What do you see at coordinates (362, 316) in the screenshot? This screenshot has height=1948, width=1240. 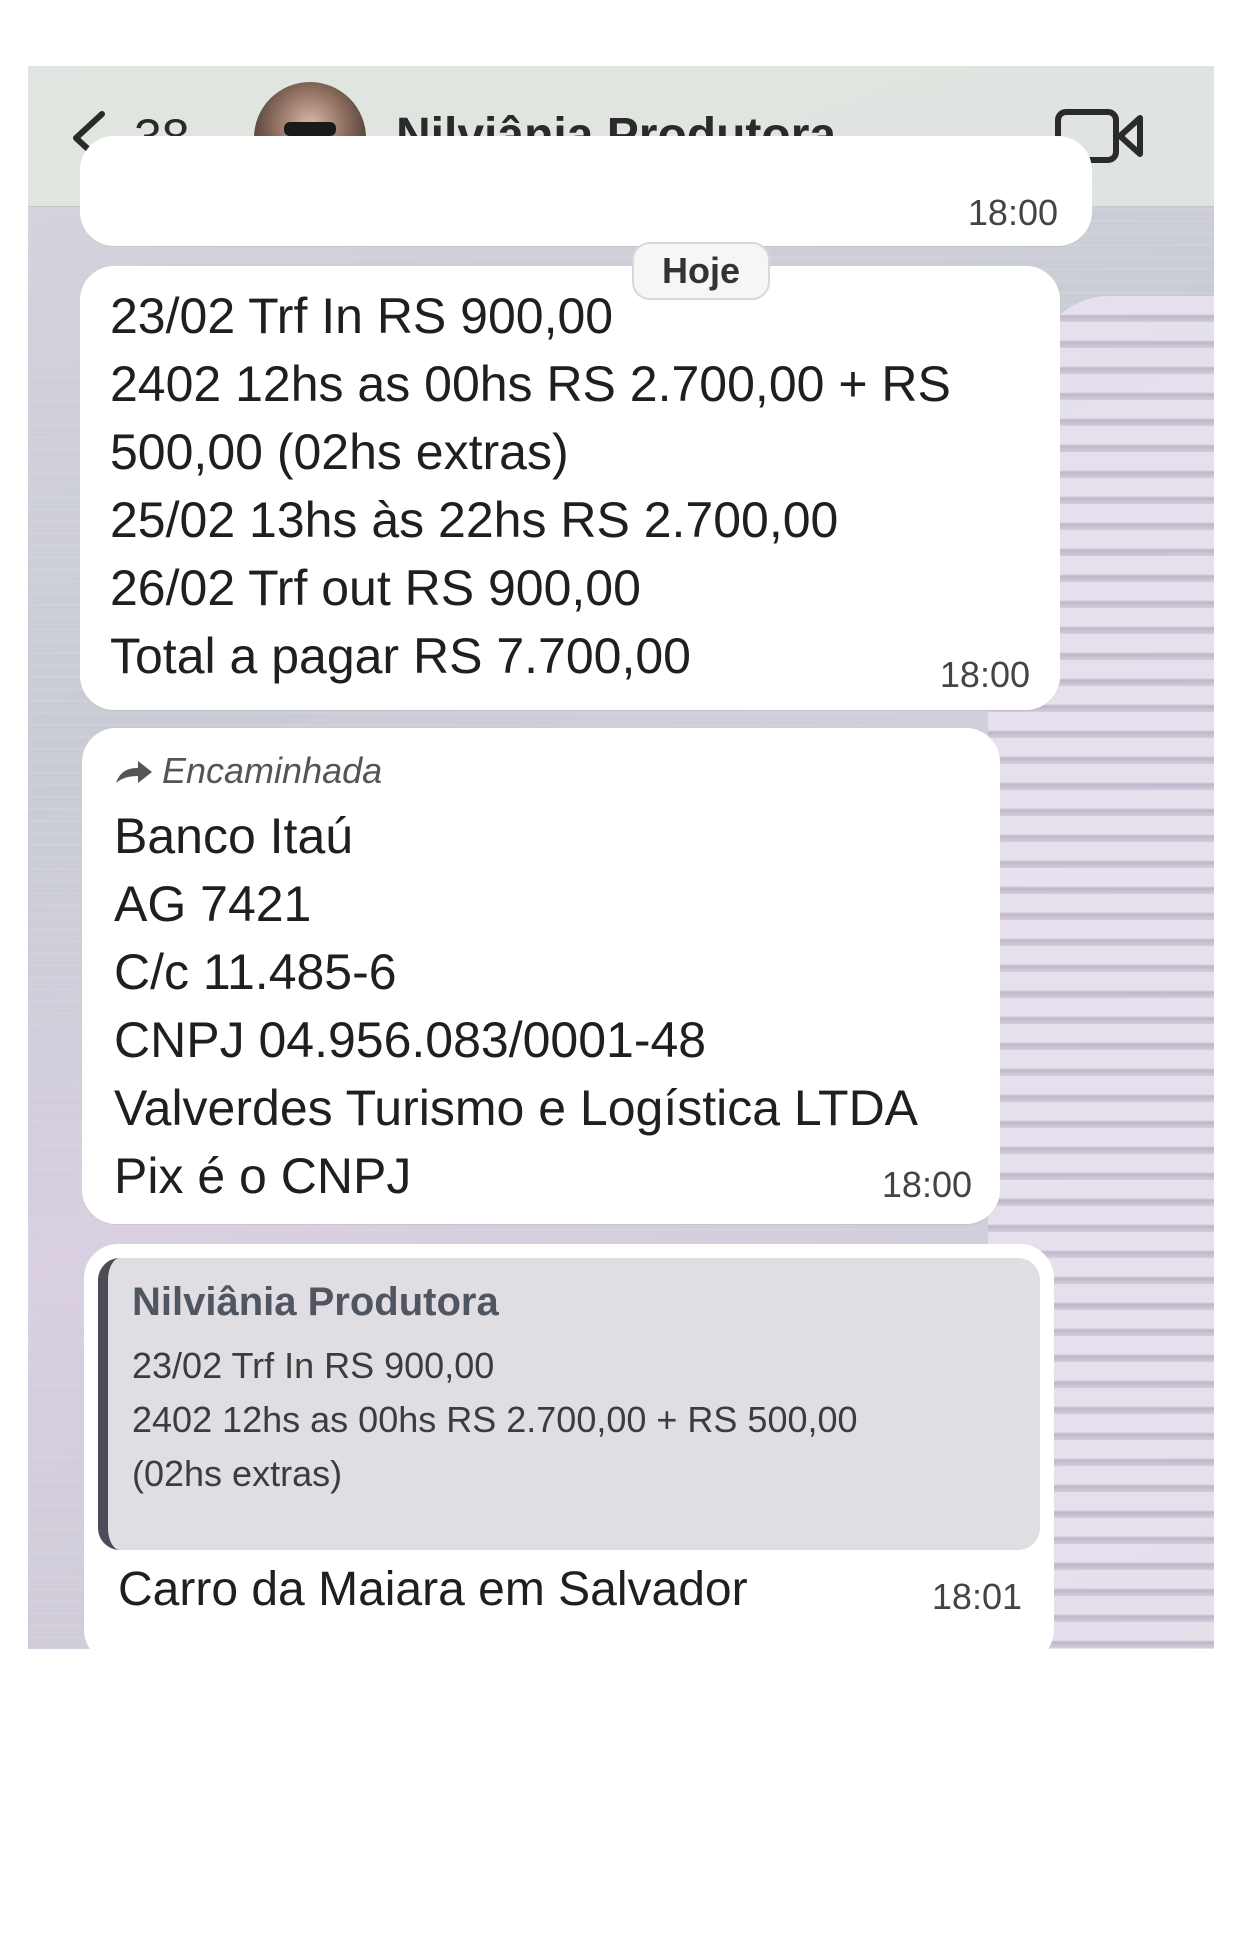 I see `message-line: 23/02 Trf In RS 900,00` at bounding box center [362, 316].